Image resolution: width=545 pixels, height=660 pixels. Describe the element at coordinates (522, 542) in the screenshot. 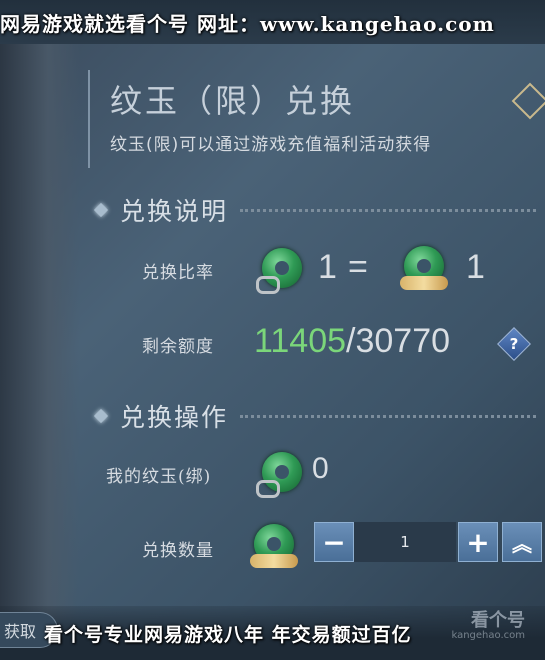

I see `quantity-max-button: ︽` at that location.